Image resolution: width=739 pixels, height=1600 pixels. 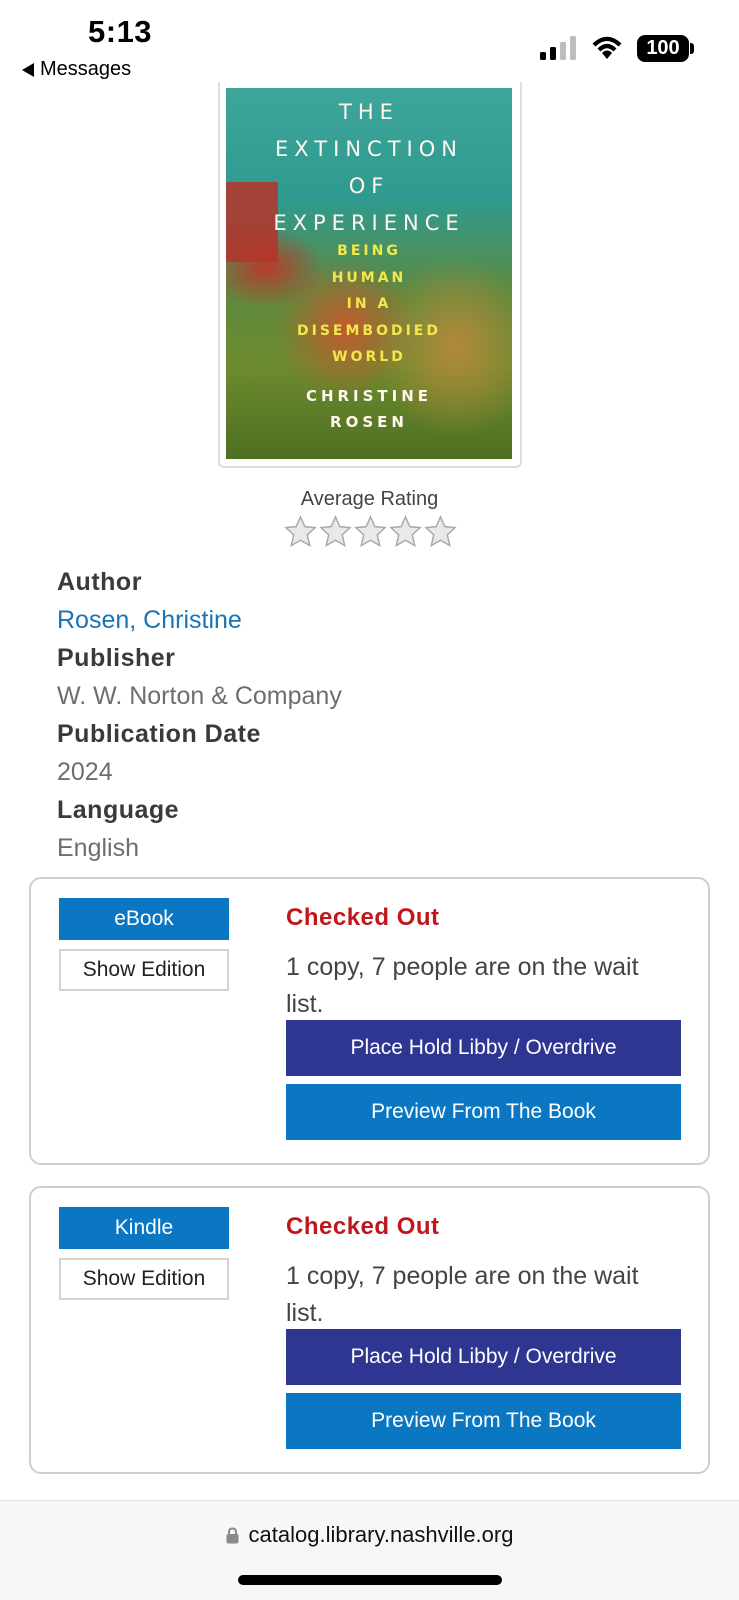 I want to click on cover-subtitle-line: BEING, so click(x=369, y=251).